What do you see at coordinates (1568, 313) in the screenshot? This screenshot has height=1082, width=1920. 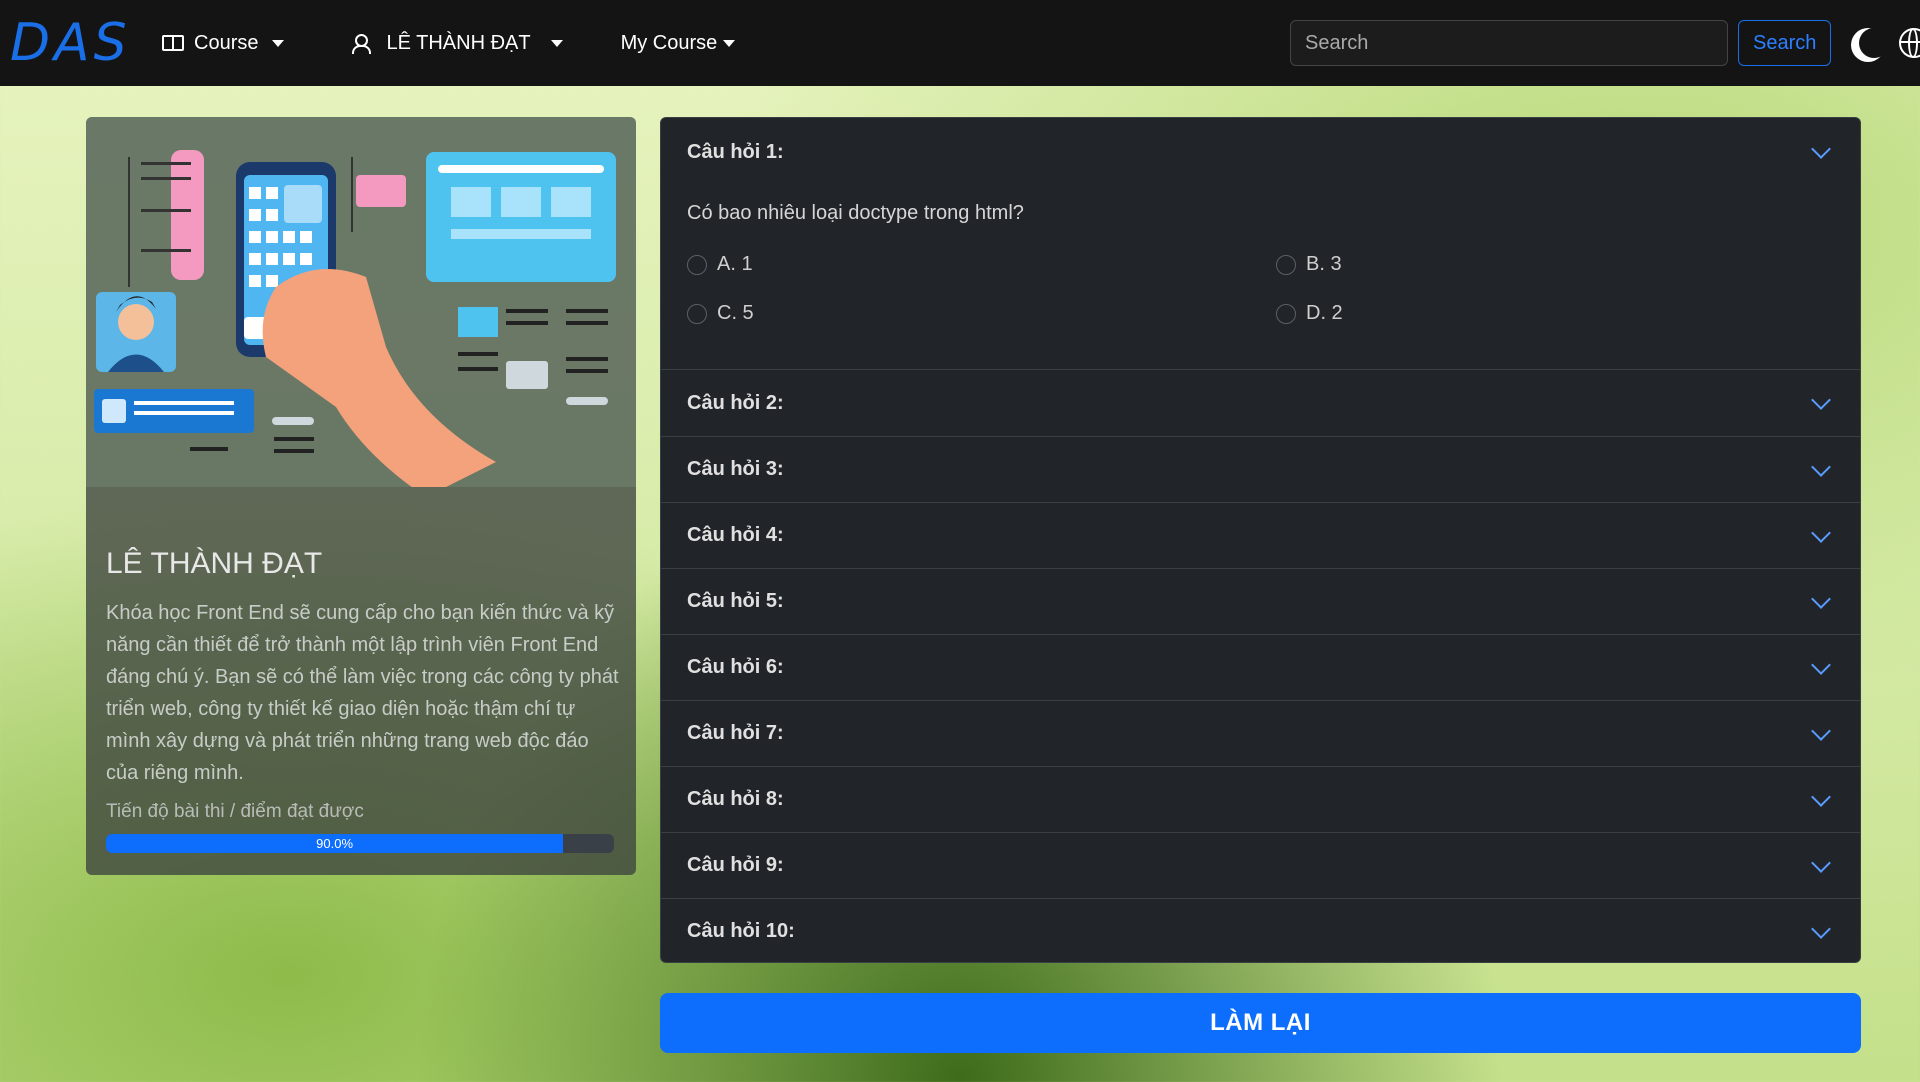 I see `answer-option-d: D. 2` at bounding box center [1568, 313].